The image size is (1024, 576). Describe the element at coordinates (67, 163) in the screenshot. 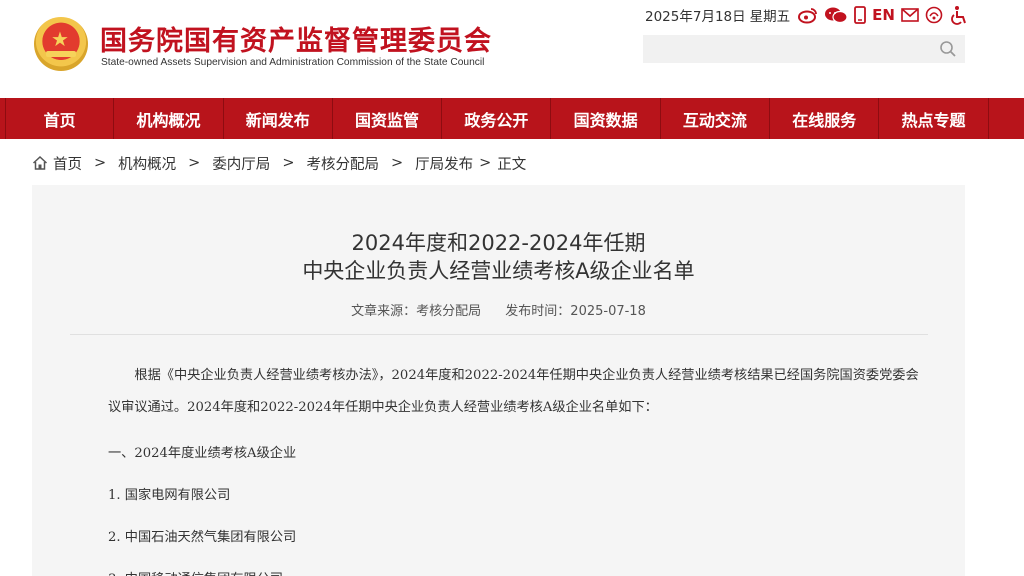

I see `breadcrumb-home: 首页` at that location.